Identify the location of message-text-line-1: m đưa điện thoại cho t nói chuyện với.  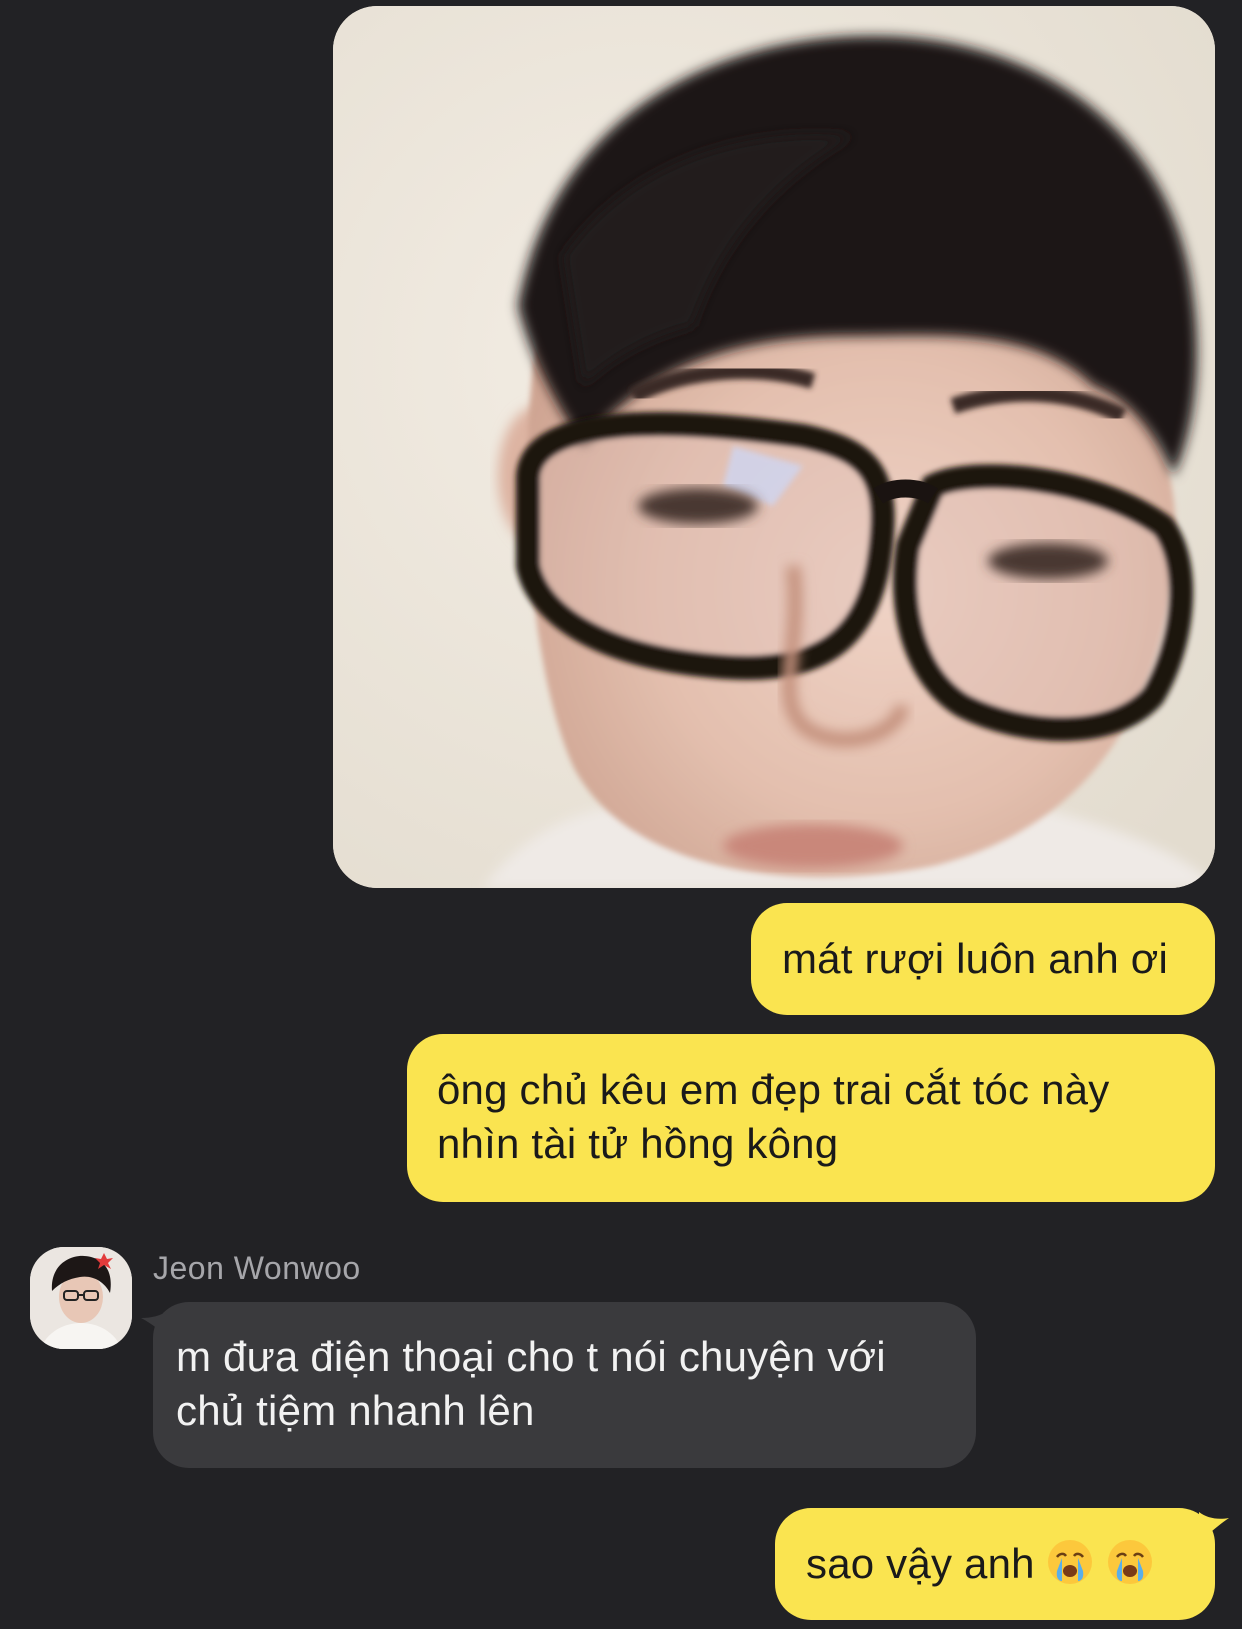
(531, 1356).